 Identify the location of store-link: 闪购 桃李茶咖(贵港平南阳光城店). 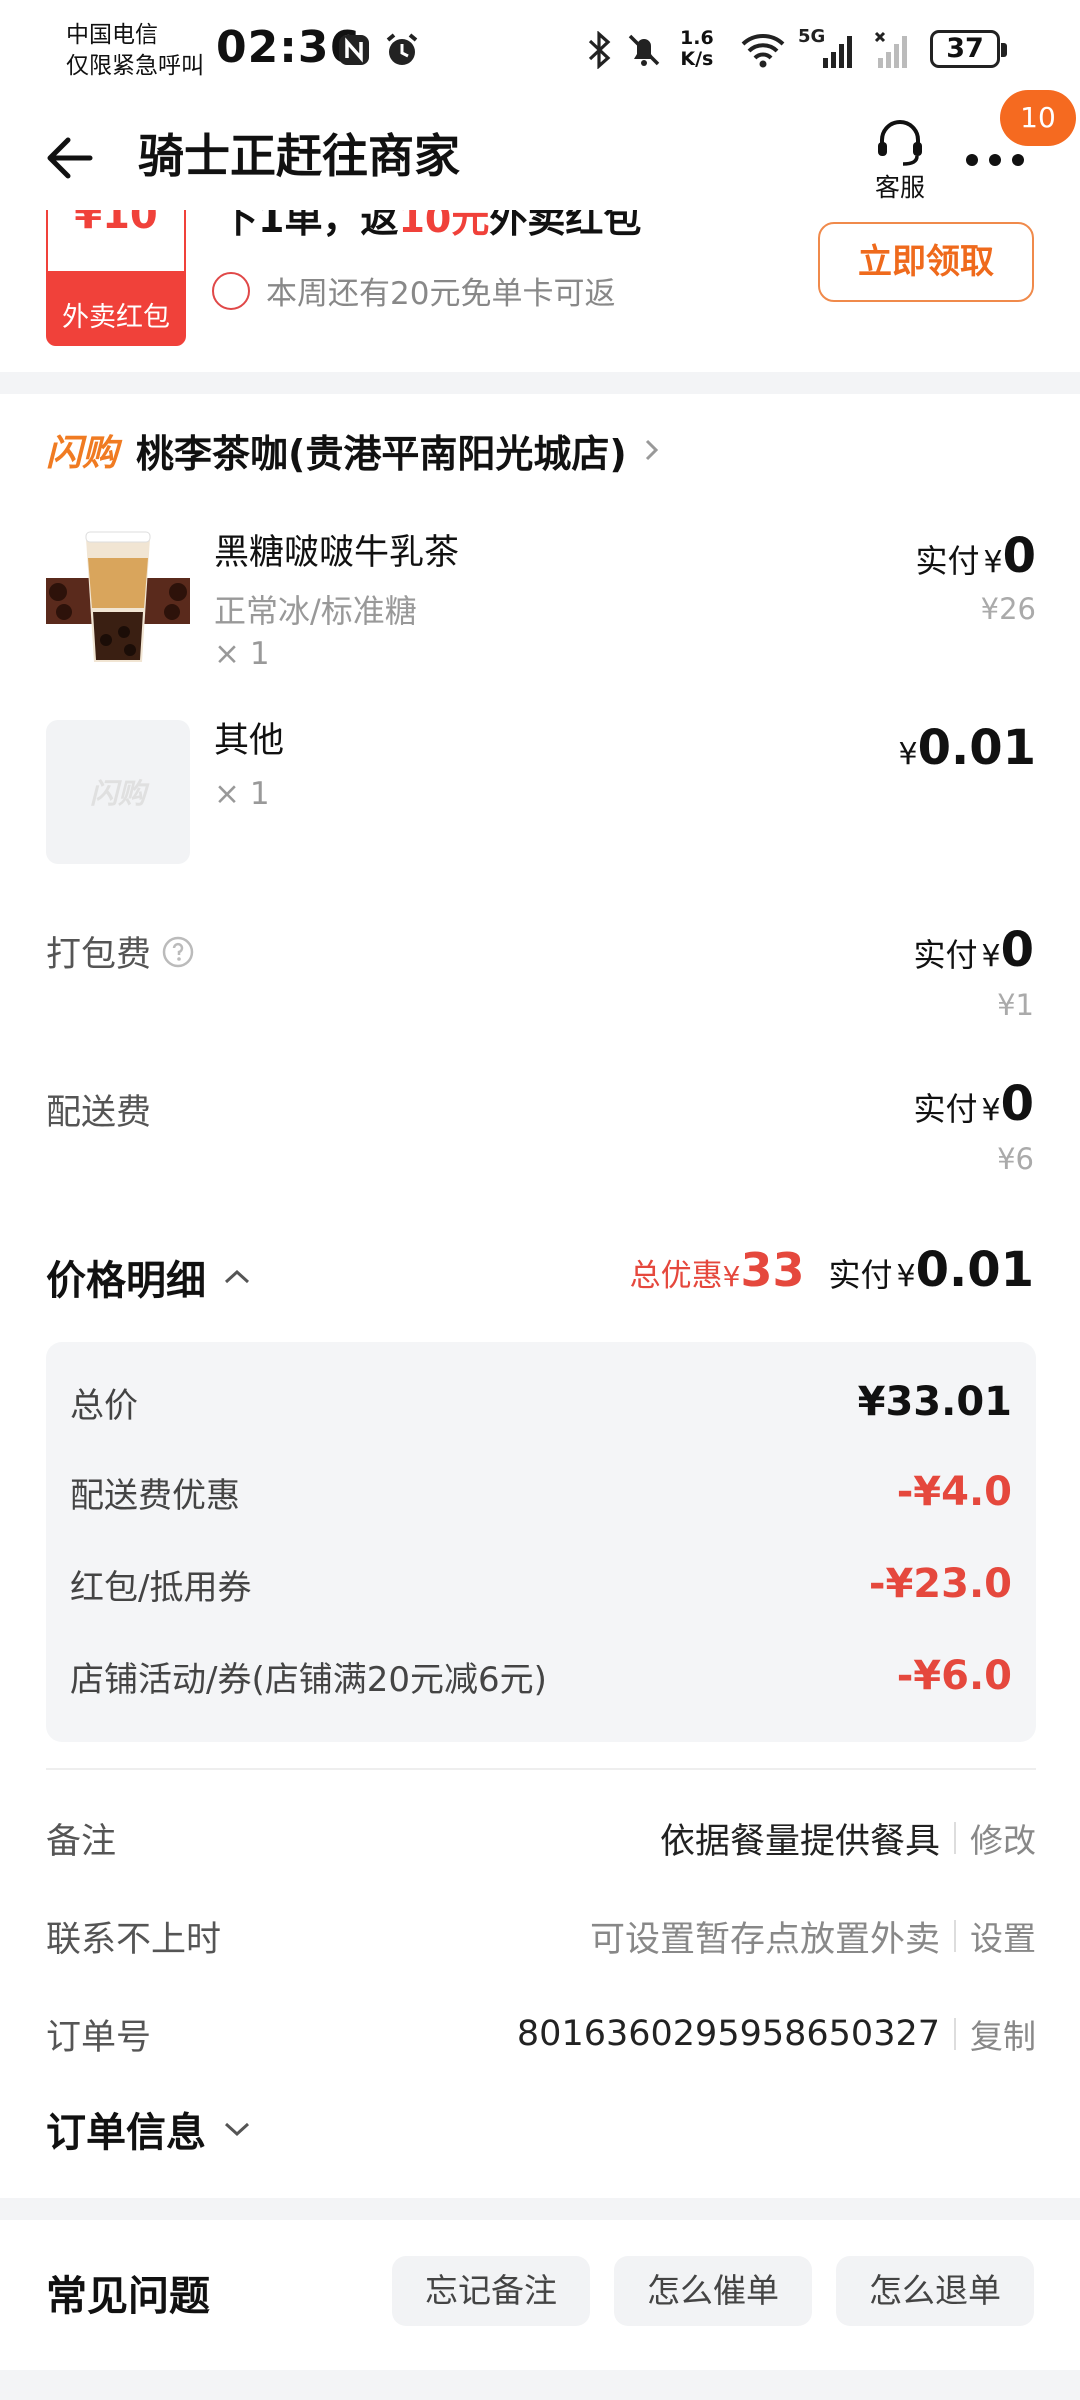
(354, 450).